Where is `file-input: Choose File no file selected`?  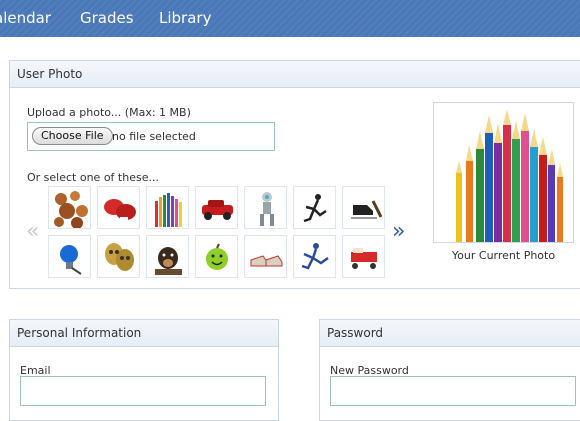
file-input: Choose File no file selected is located at coordinates (151, 136).